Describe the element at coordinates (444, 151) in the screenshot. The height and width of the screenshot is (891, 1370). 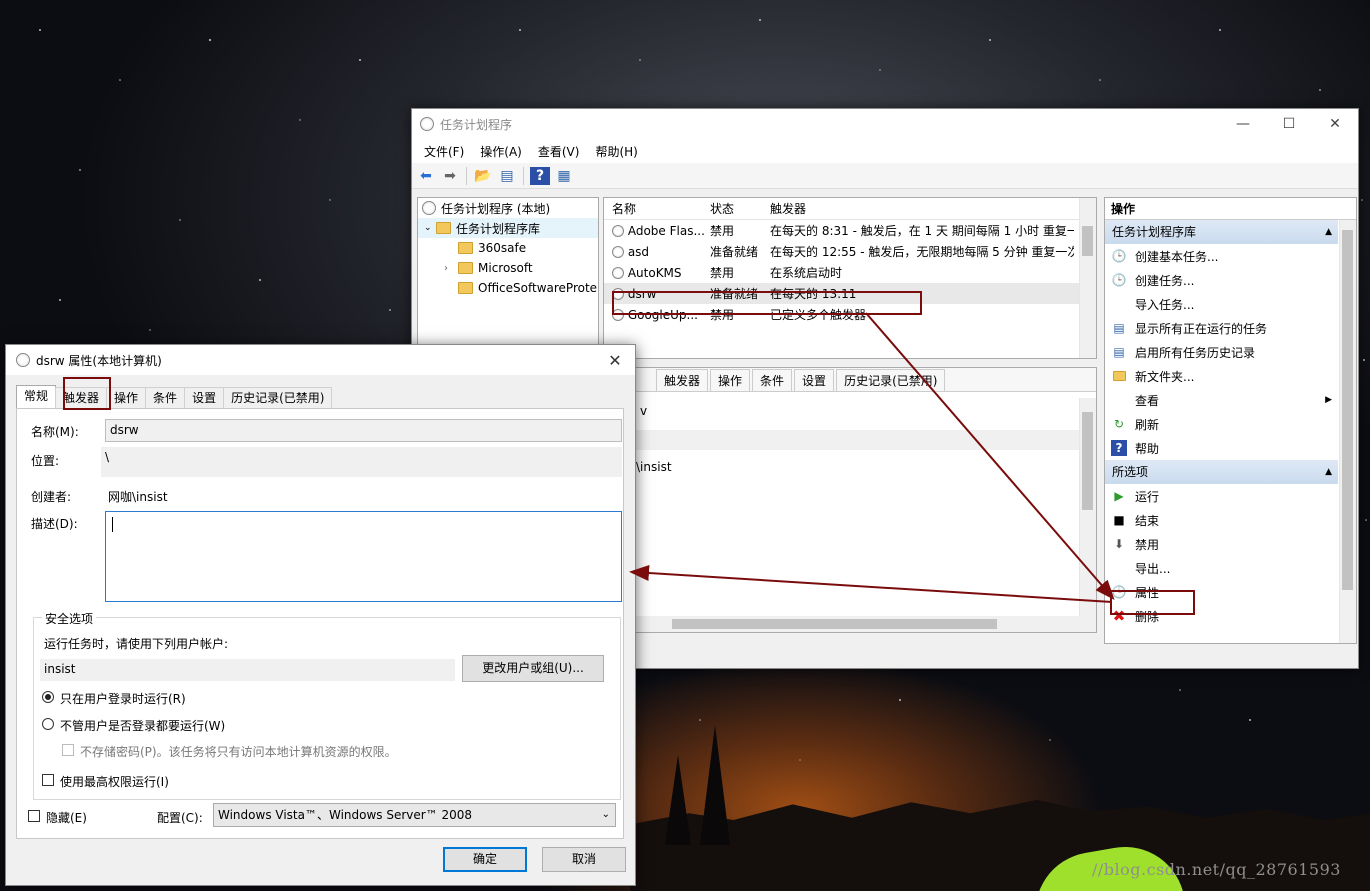
I see `menu-file: 文件(F)` at that location.